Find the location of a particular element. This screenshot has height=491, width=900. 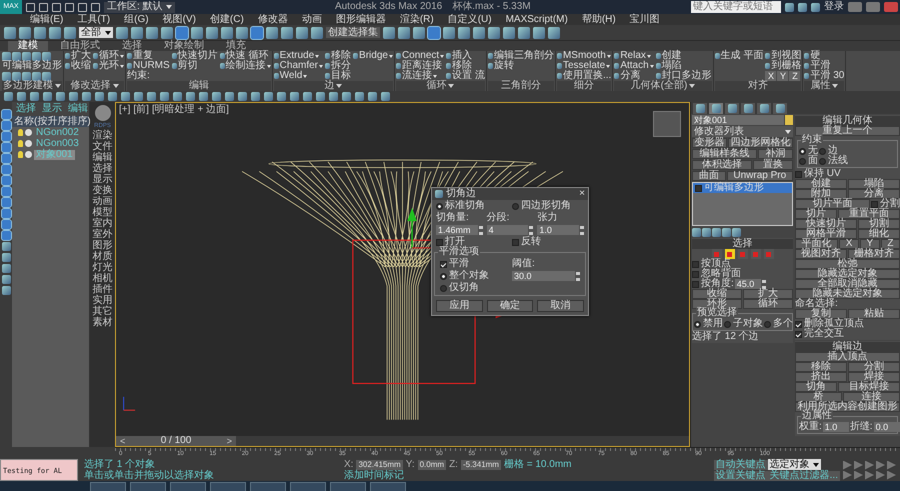

category-item: 素材 is located at coordinates (102, 322).